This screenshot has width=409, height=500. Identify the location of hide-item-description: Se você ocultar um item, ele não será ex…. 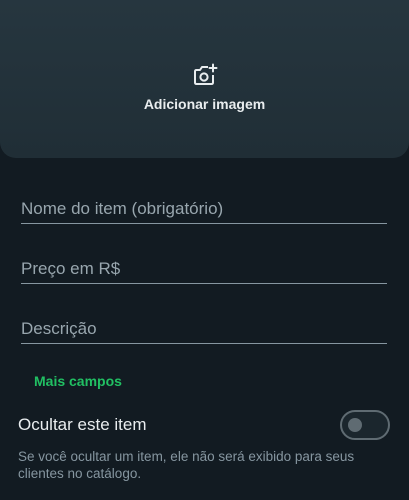
(186, 465).